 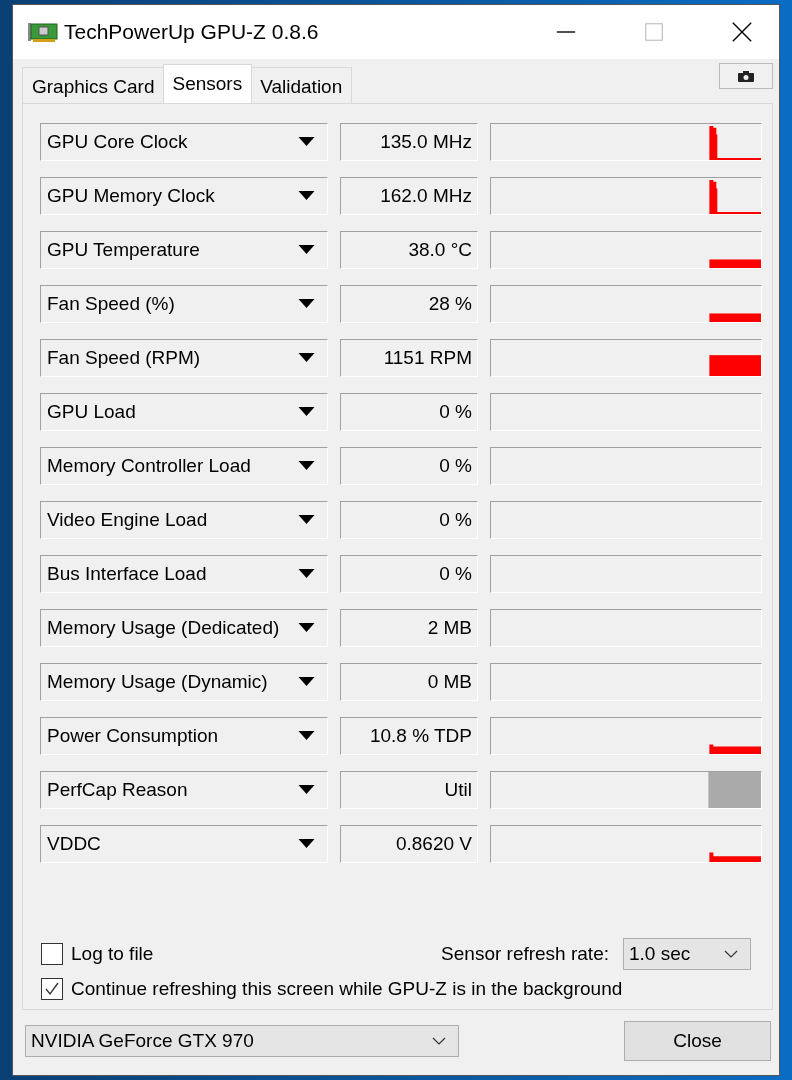 I want to click on gpu-dropdown: NVIDIA GeForce GTX 970, so click(x=242, y=1041).